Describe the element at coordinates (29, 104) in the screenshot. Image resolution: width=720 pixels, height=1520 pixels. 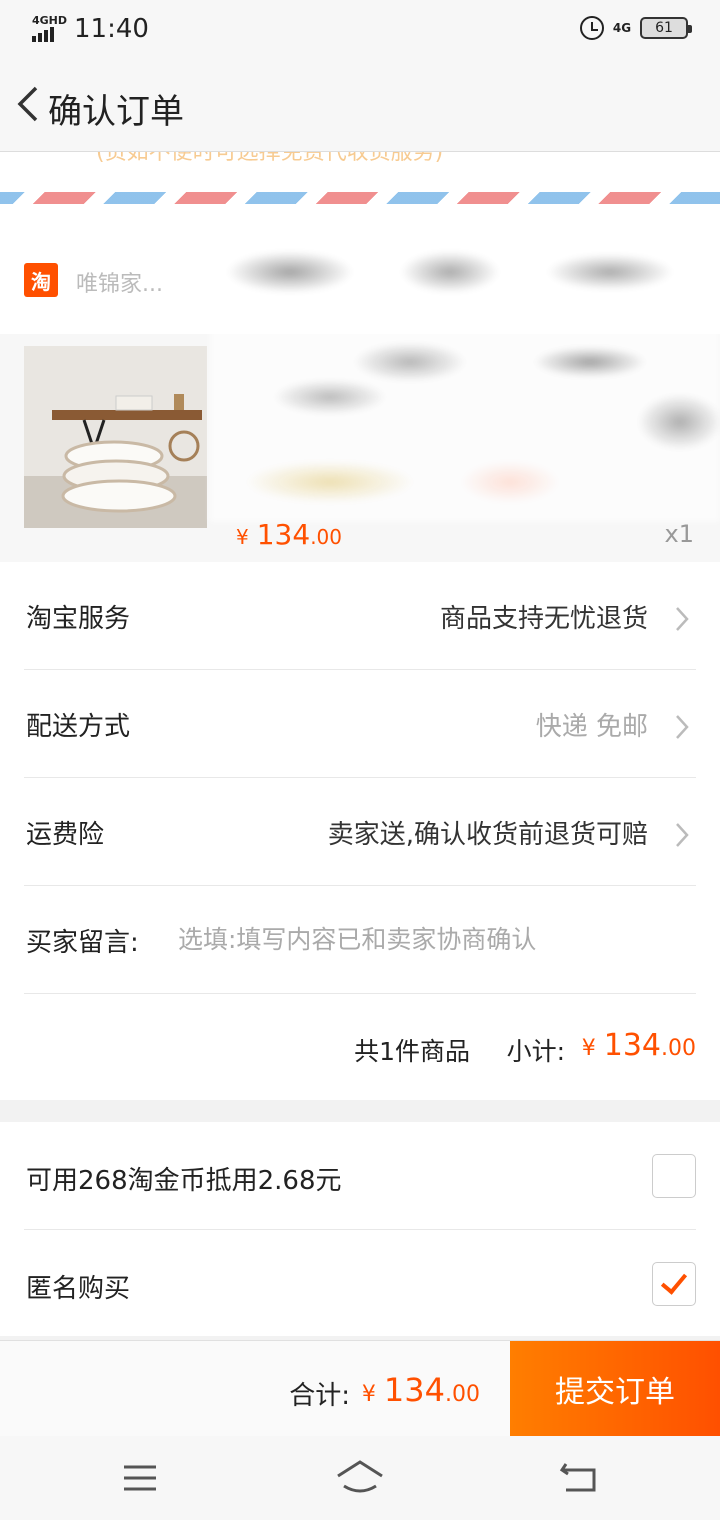
I see `chevron-left-icon` at that location.